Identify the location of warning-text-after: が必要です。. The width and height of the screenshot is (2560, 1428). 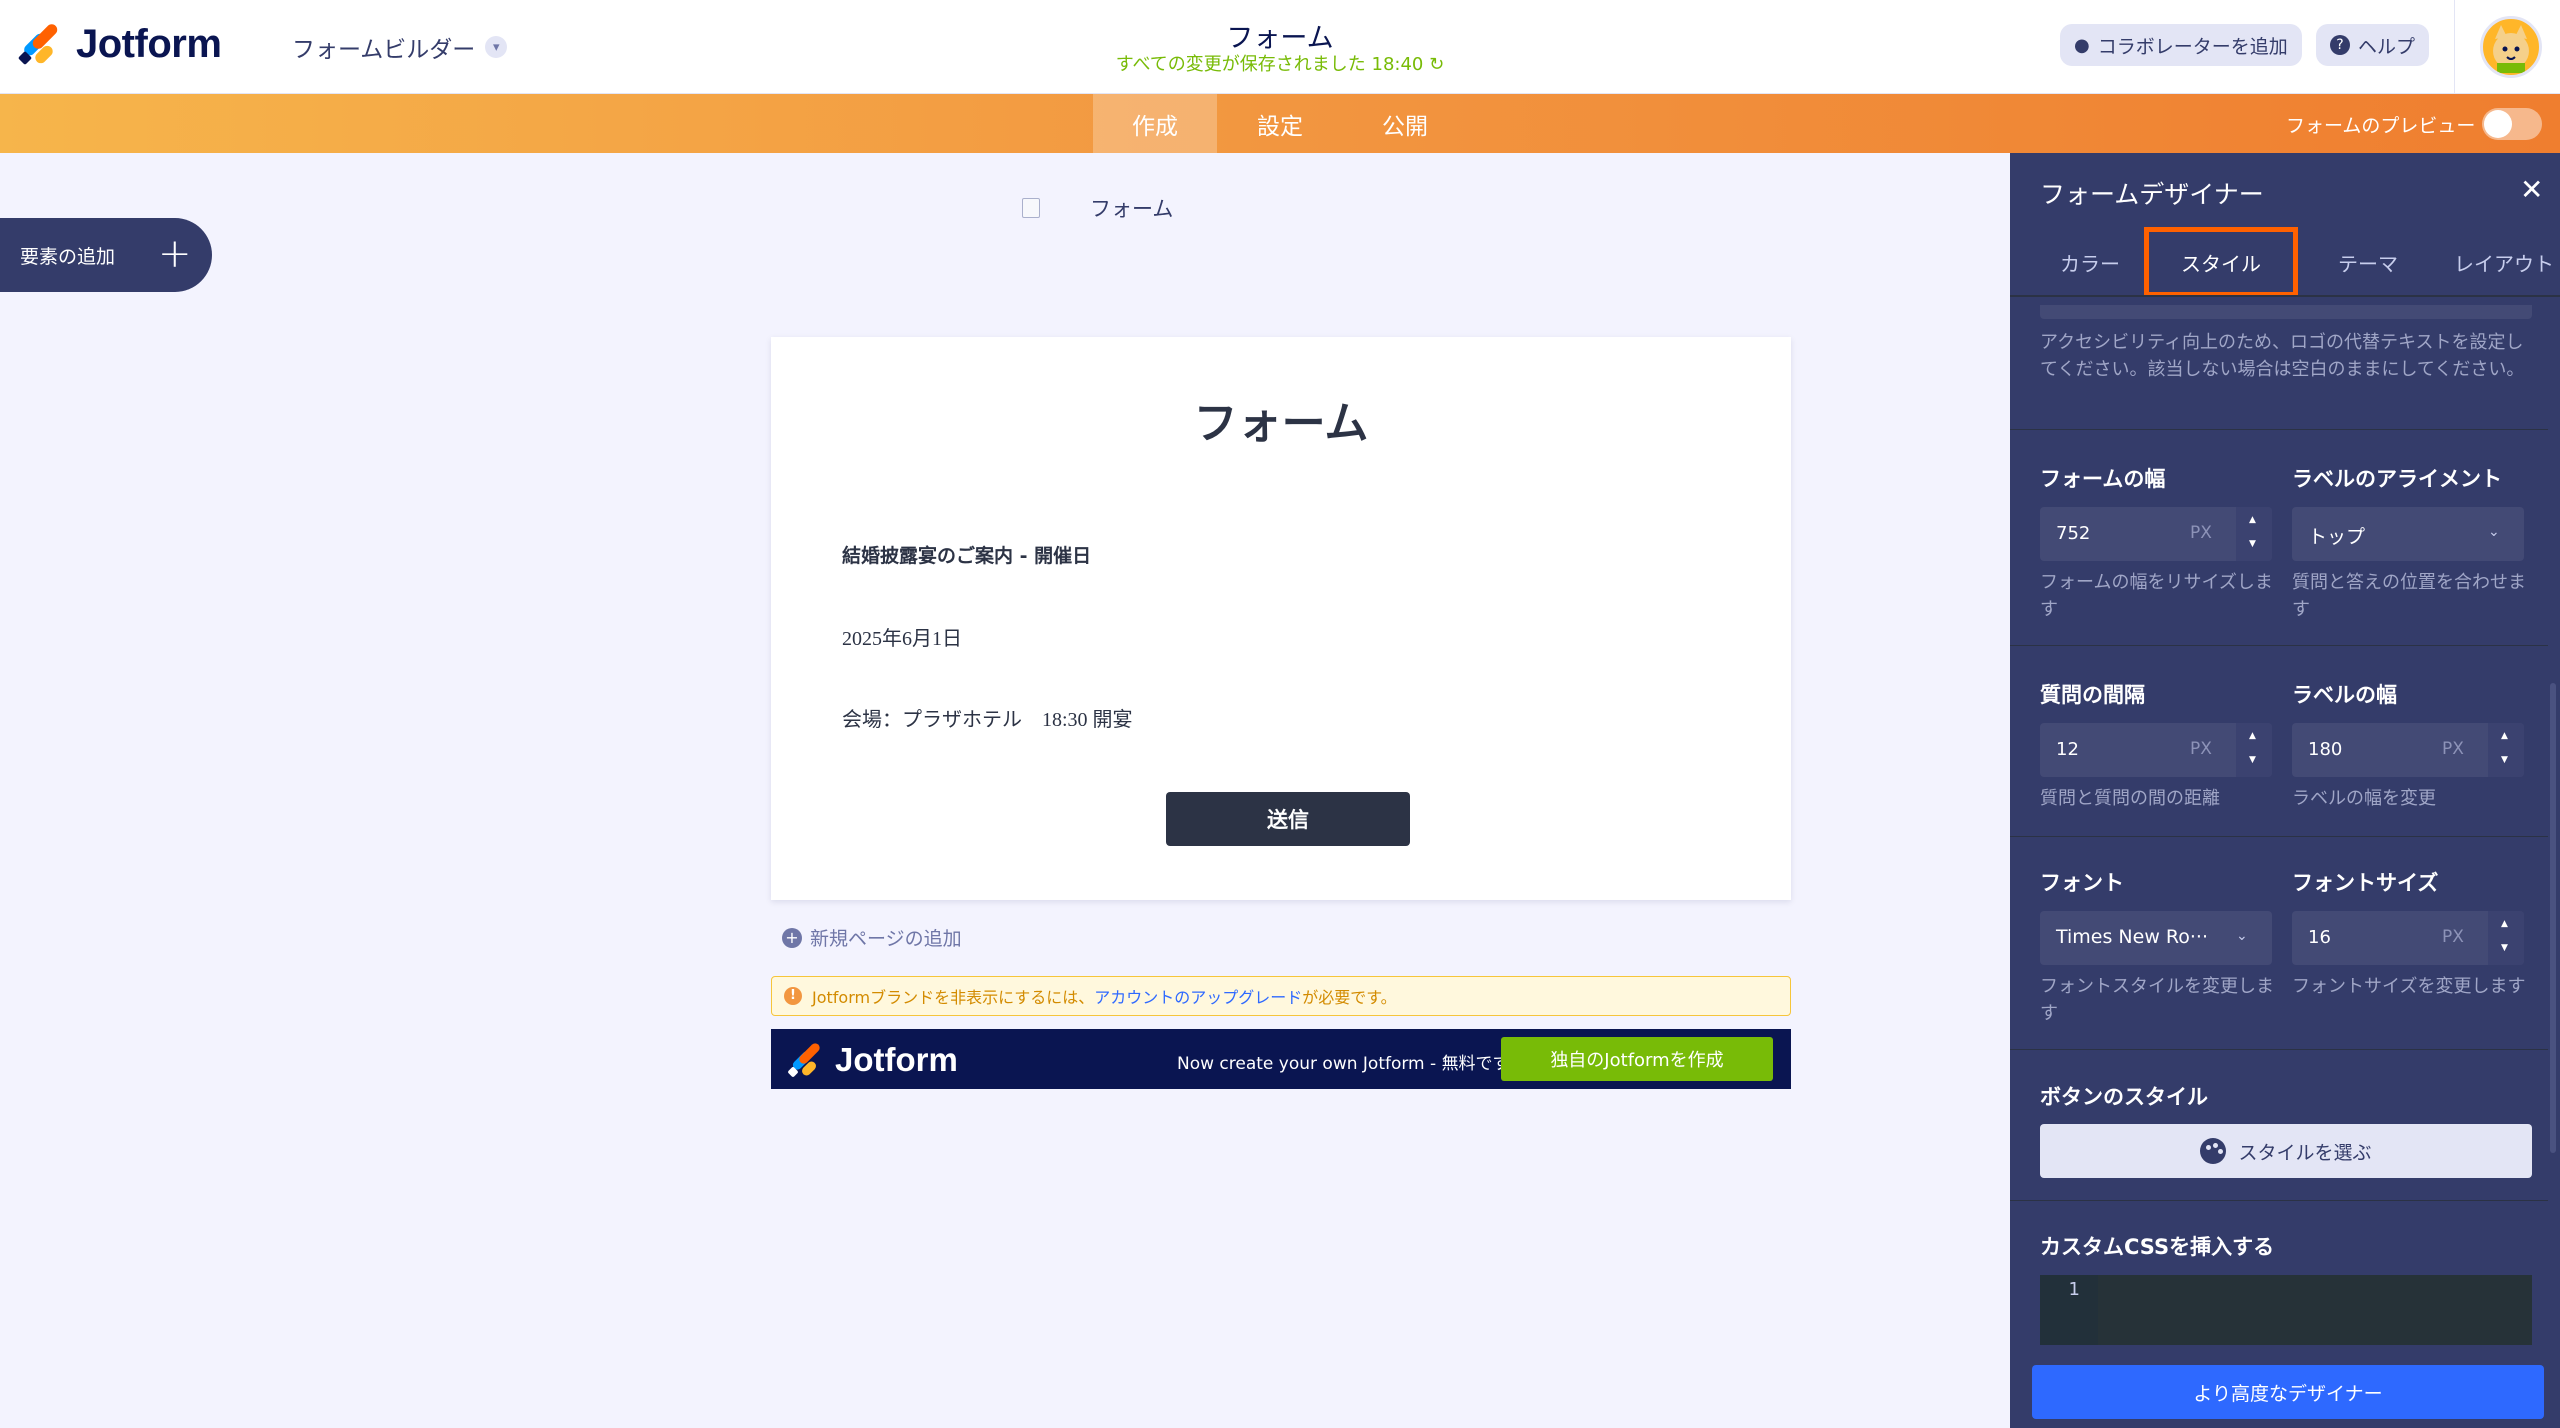
(1349, 997).